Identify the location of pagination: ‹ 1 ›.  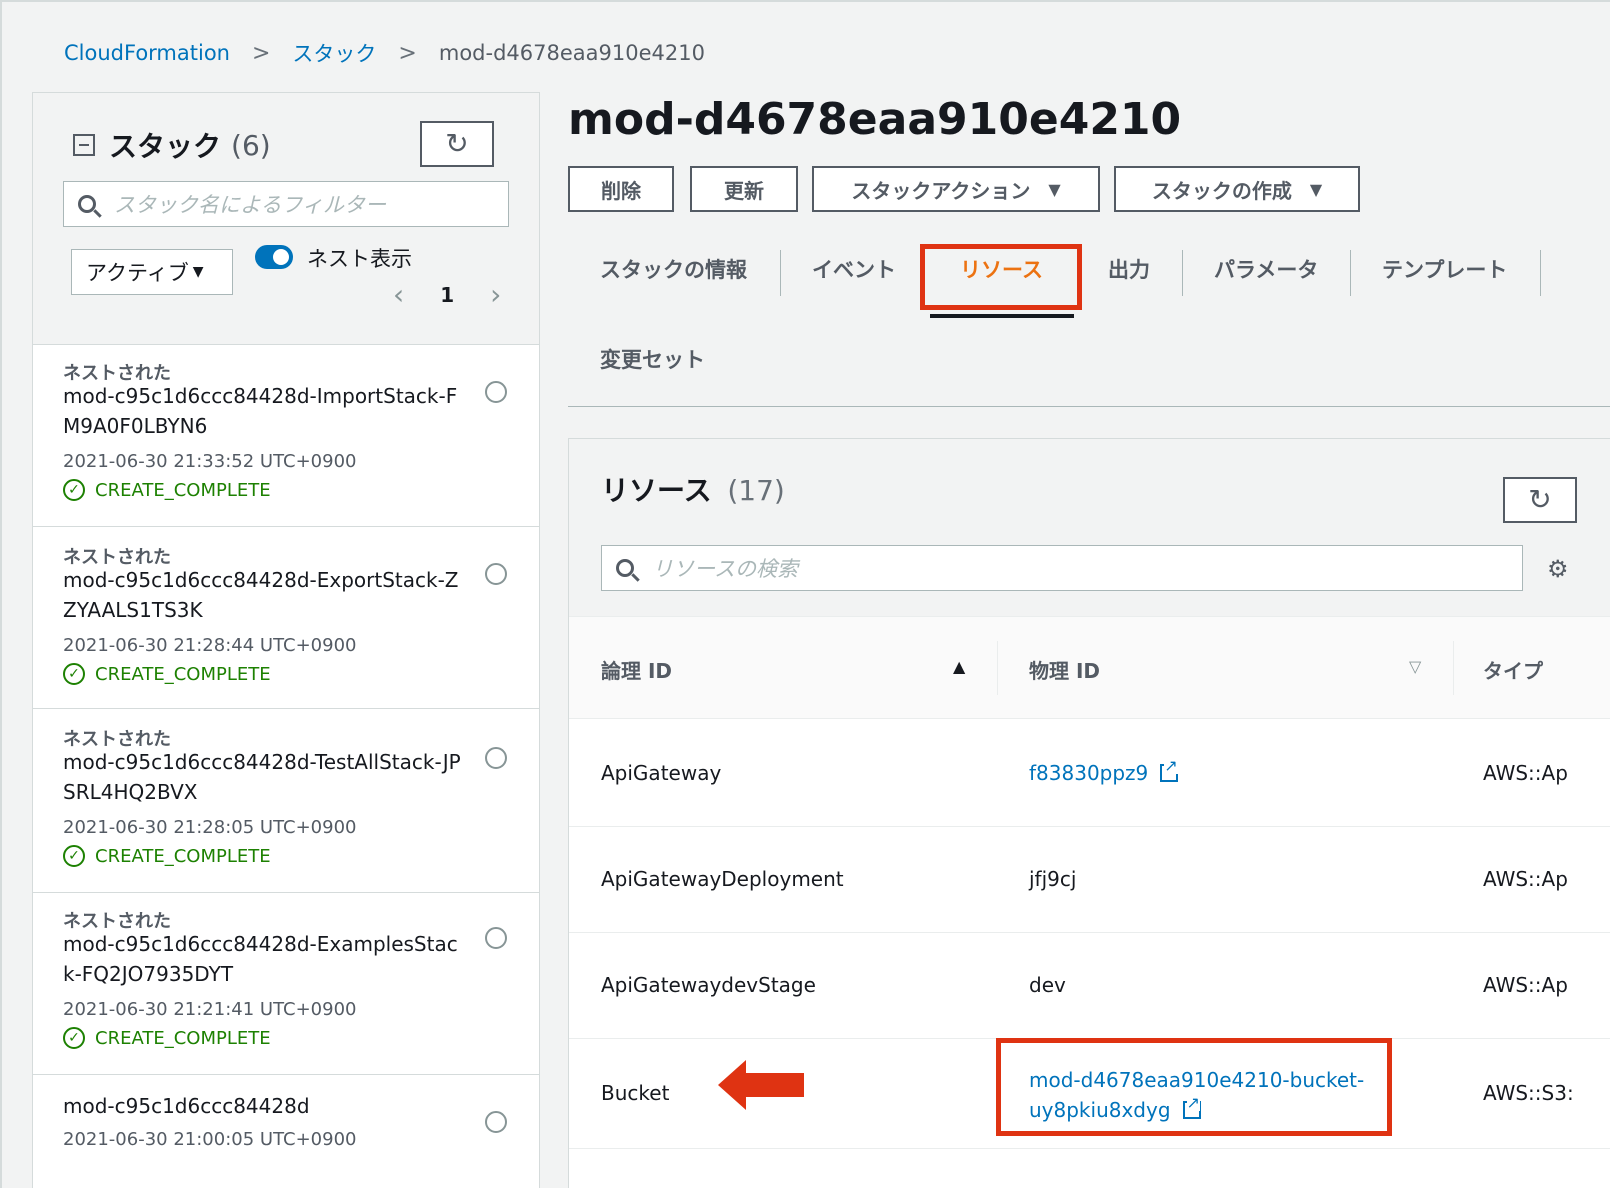
(447, 295).